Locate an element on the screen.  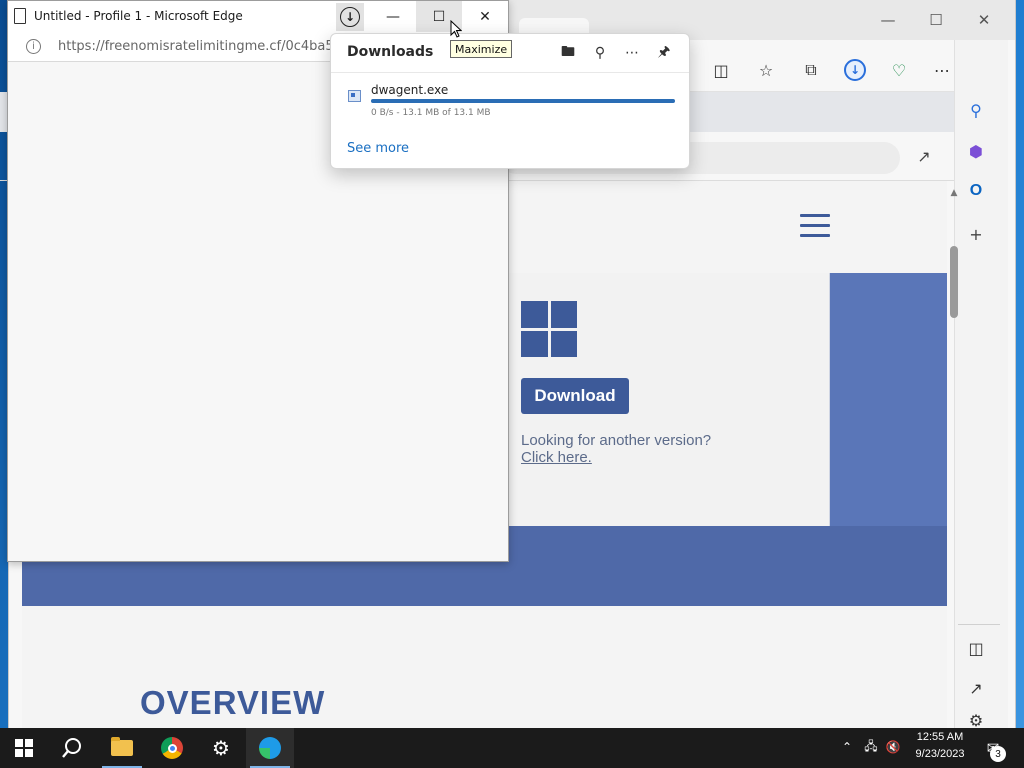
sidebar-divider is located at coordinates (979, 624).